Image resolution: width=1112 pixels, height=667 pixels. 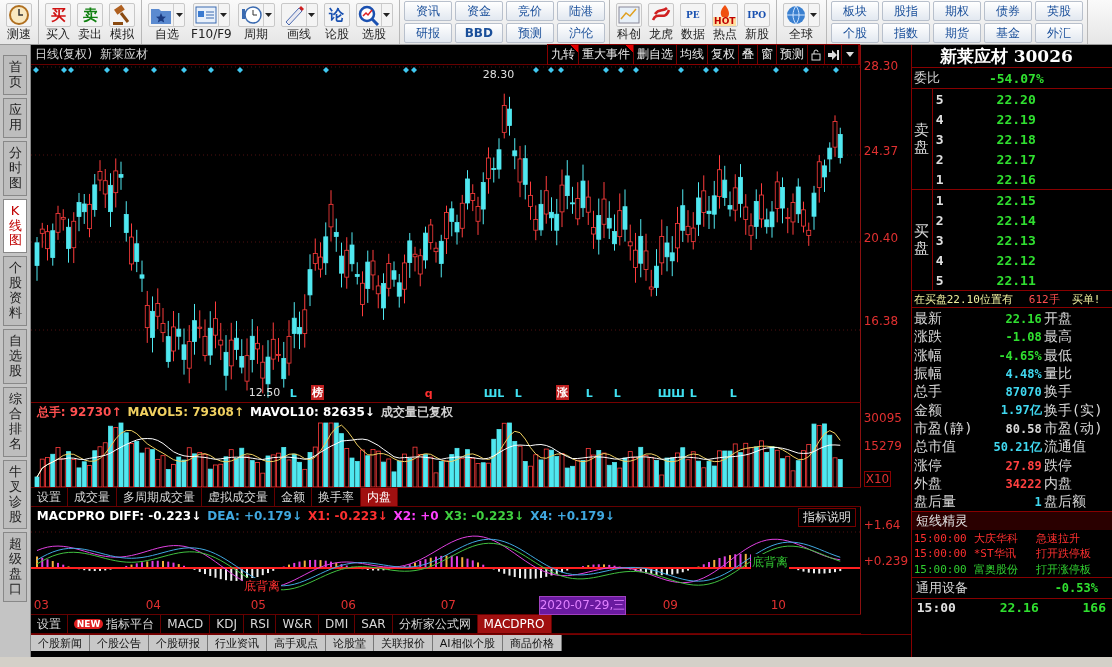 I want to click on tab-label: MACD, so click(x=185, y=624).